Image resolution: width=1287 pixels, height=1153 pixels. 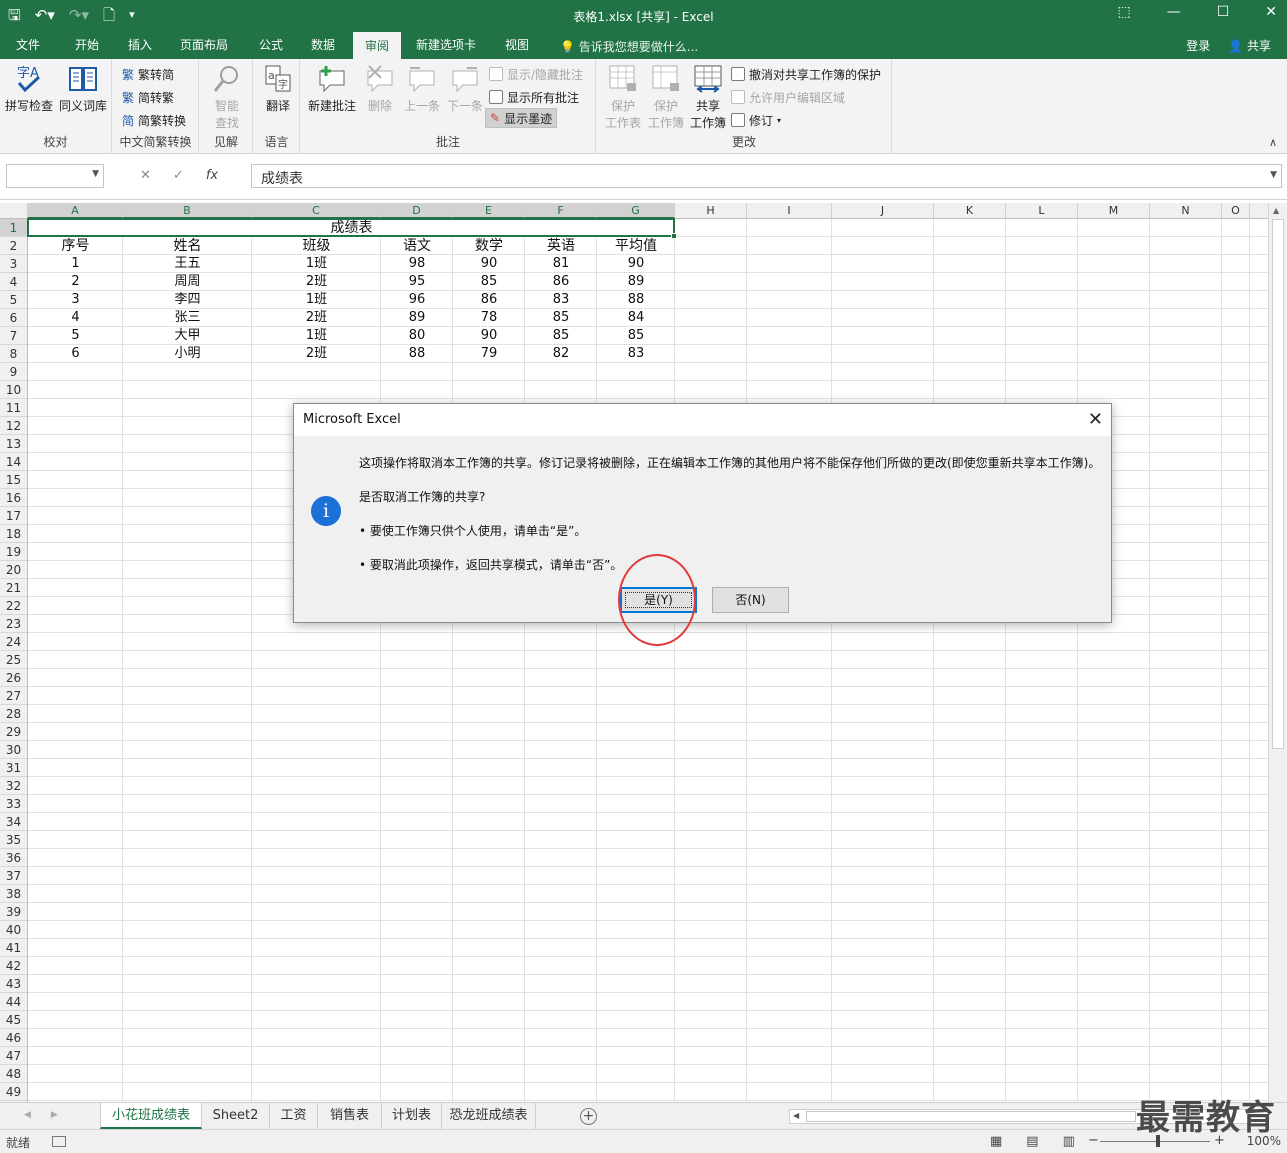 I want to click on cancel-icon: ✕, so click(x=145, y=175).